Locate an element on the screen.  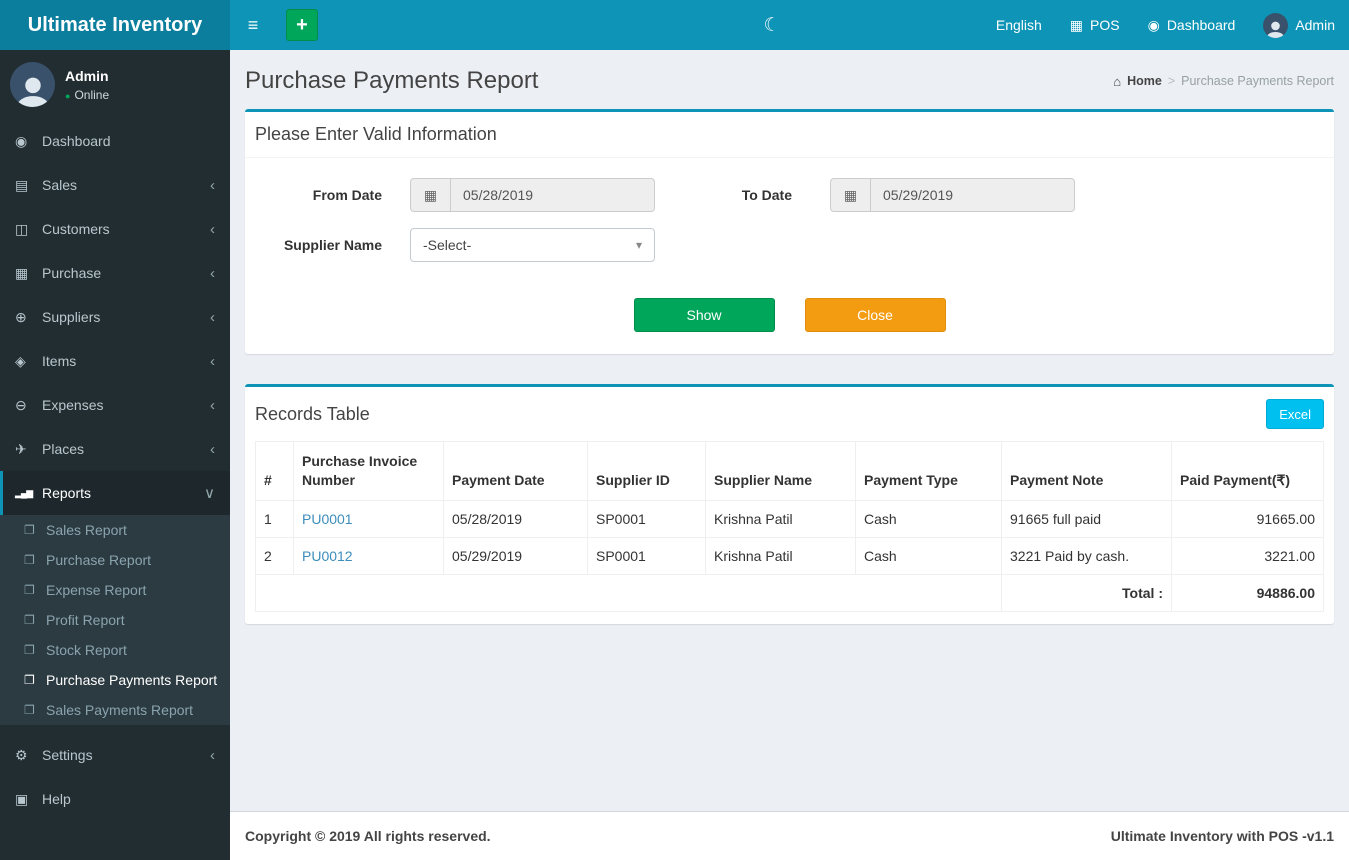
supplier-select: -Select- ▾ is located at coordinates (532, 245).